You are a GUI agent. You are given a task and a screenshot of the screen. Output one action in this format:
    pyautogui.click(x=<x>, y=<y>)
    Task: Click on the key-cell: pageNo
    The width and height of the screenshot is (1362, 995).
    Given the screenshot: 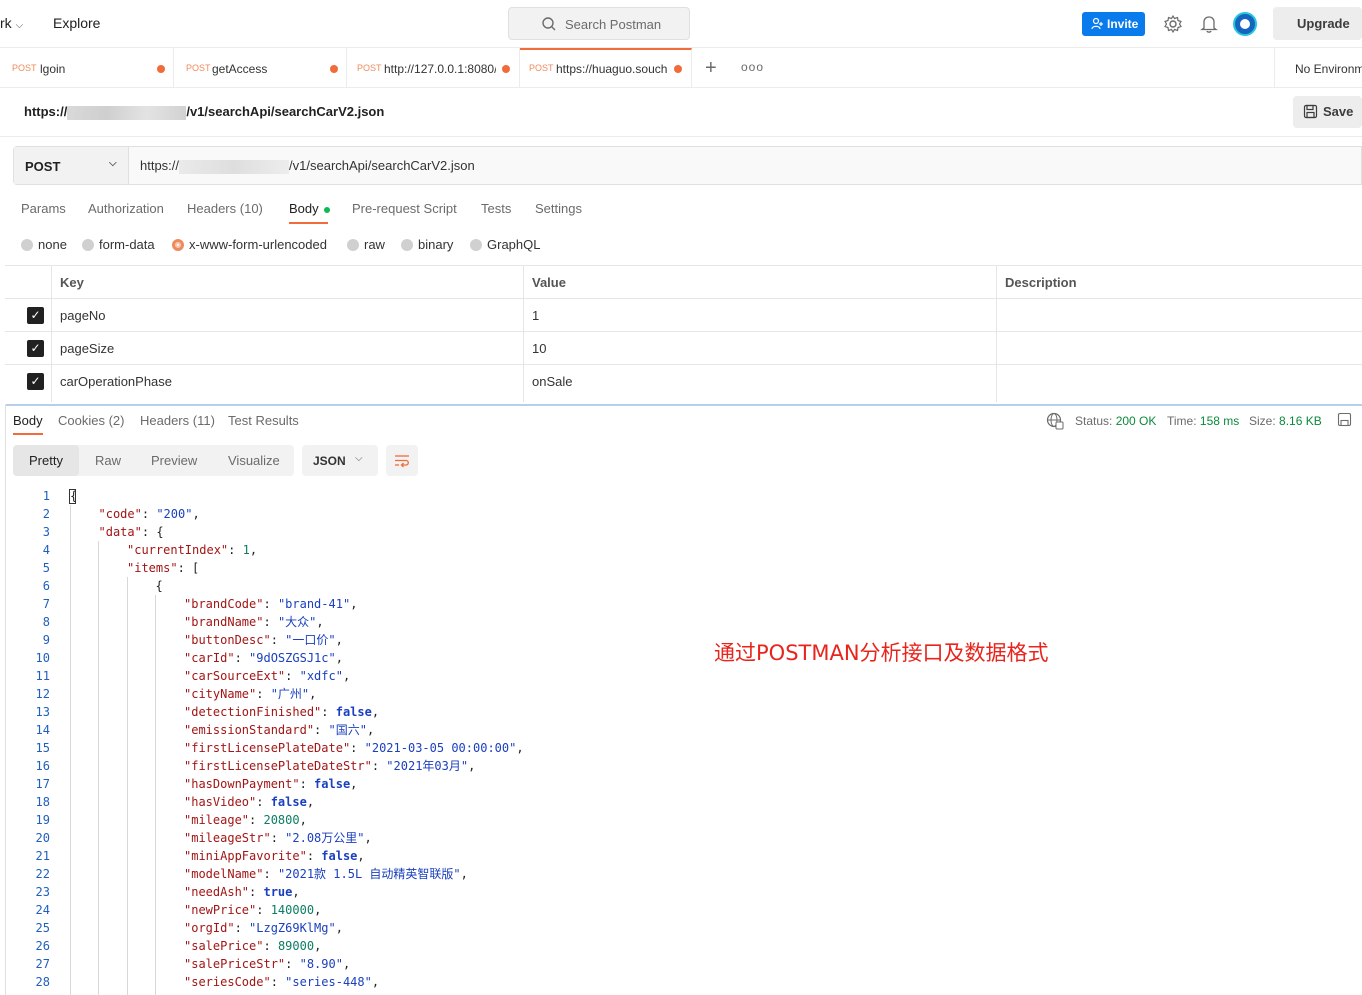 What is the action you would take?
    pyautogui.click(x=287, y=315)
    